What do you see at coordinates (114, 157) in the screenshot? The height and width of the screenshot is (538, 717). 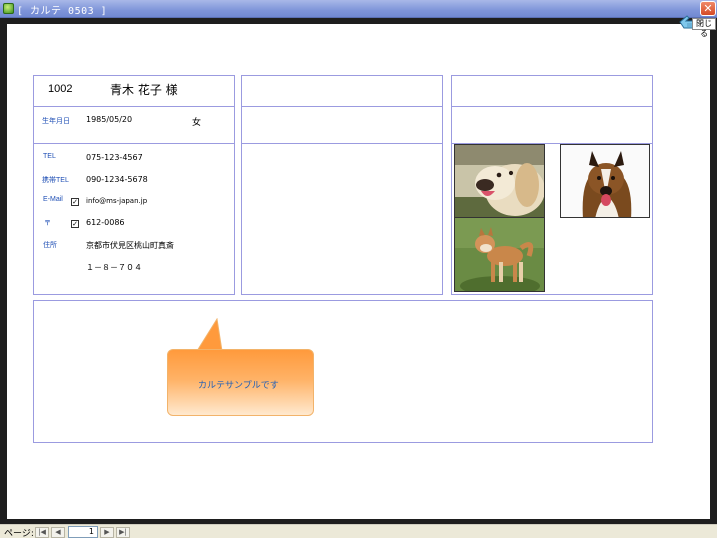 I see `tel-value: 075-123-4567` at bounding box center [114, 157].